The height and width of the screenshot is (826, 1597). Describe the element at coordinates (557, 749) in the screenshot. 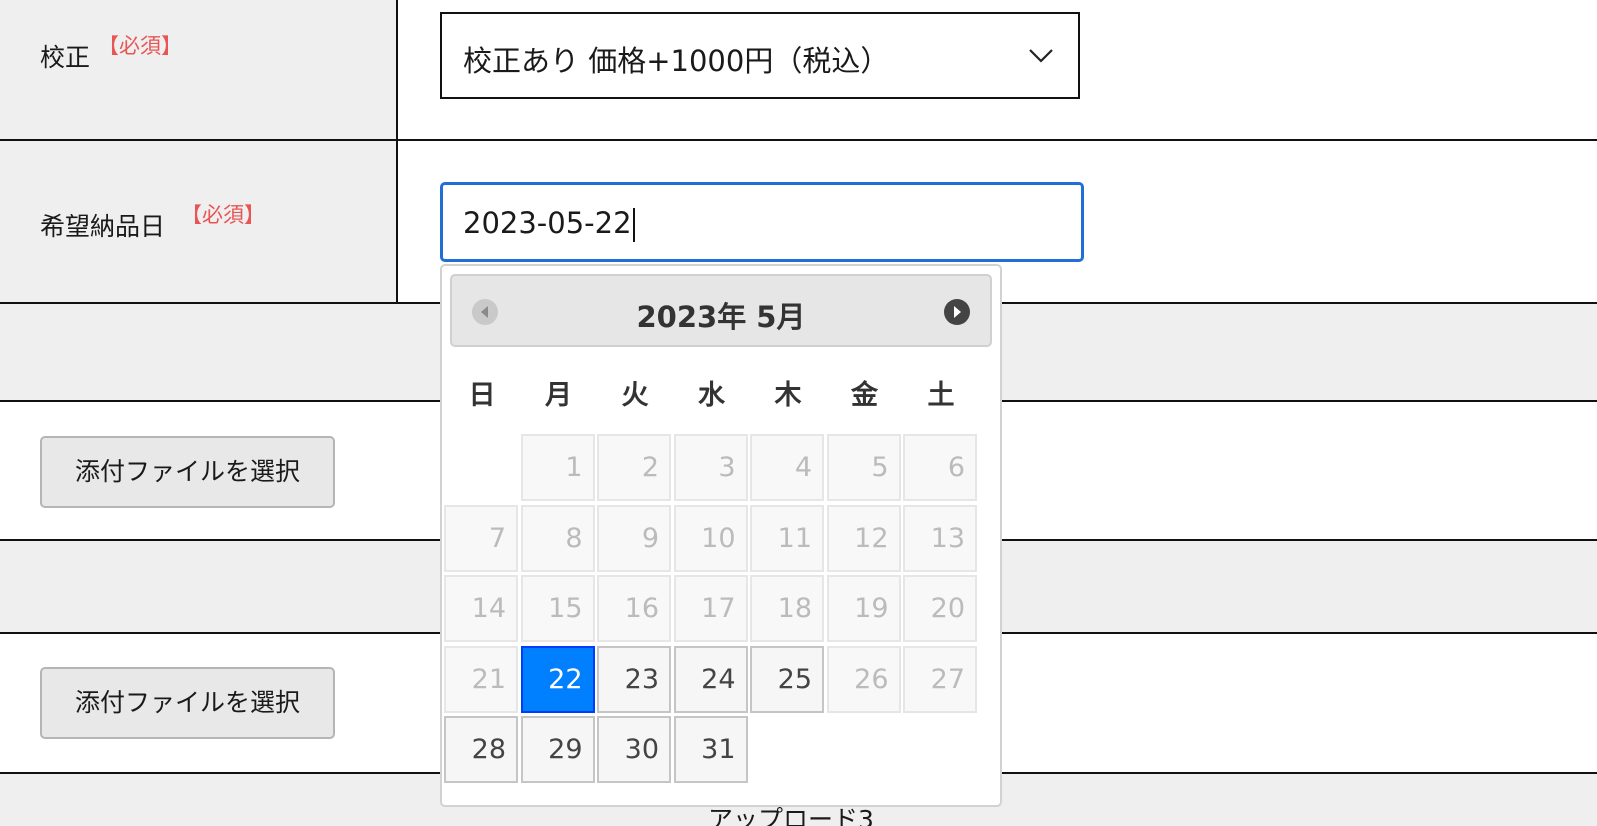

I see `datepicker-day: 29` at that location.